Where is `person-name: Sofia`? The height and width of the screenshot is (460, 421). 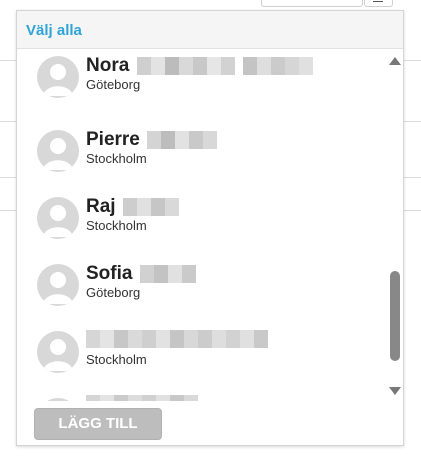 person-name: Sofia is located at coordinates (141, 274).